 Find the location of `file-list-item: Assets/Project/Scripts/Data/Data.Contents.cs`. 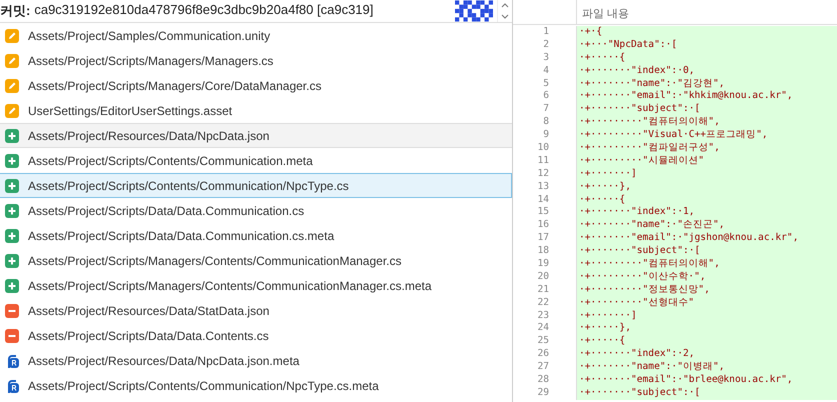

file-list-item: Assets/Project/Scripts/Data/Data.Contents.cs is located at coordinates (256, 335).